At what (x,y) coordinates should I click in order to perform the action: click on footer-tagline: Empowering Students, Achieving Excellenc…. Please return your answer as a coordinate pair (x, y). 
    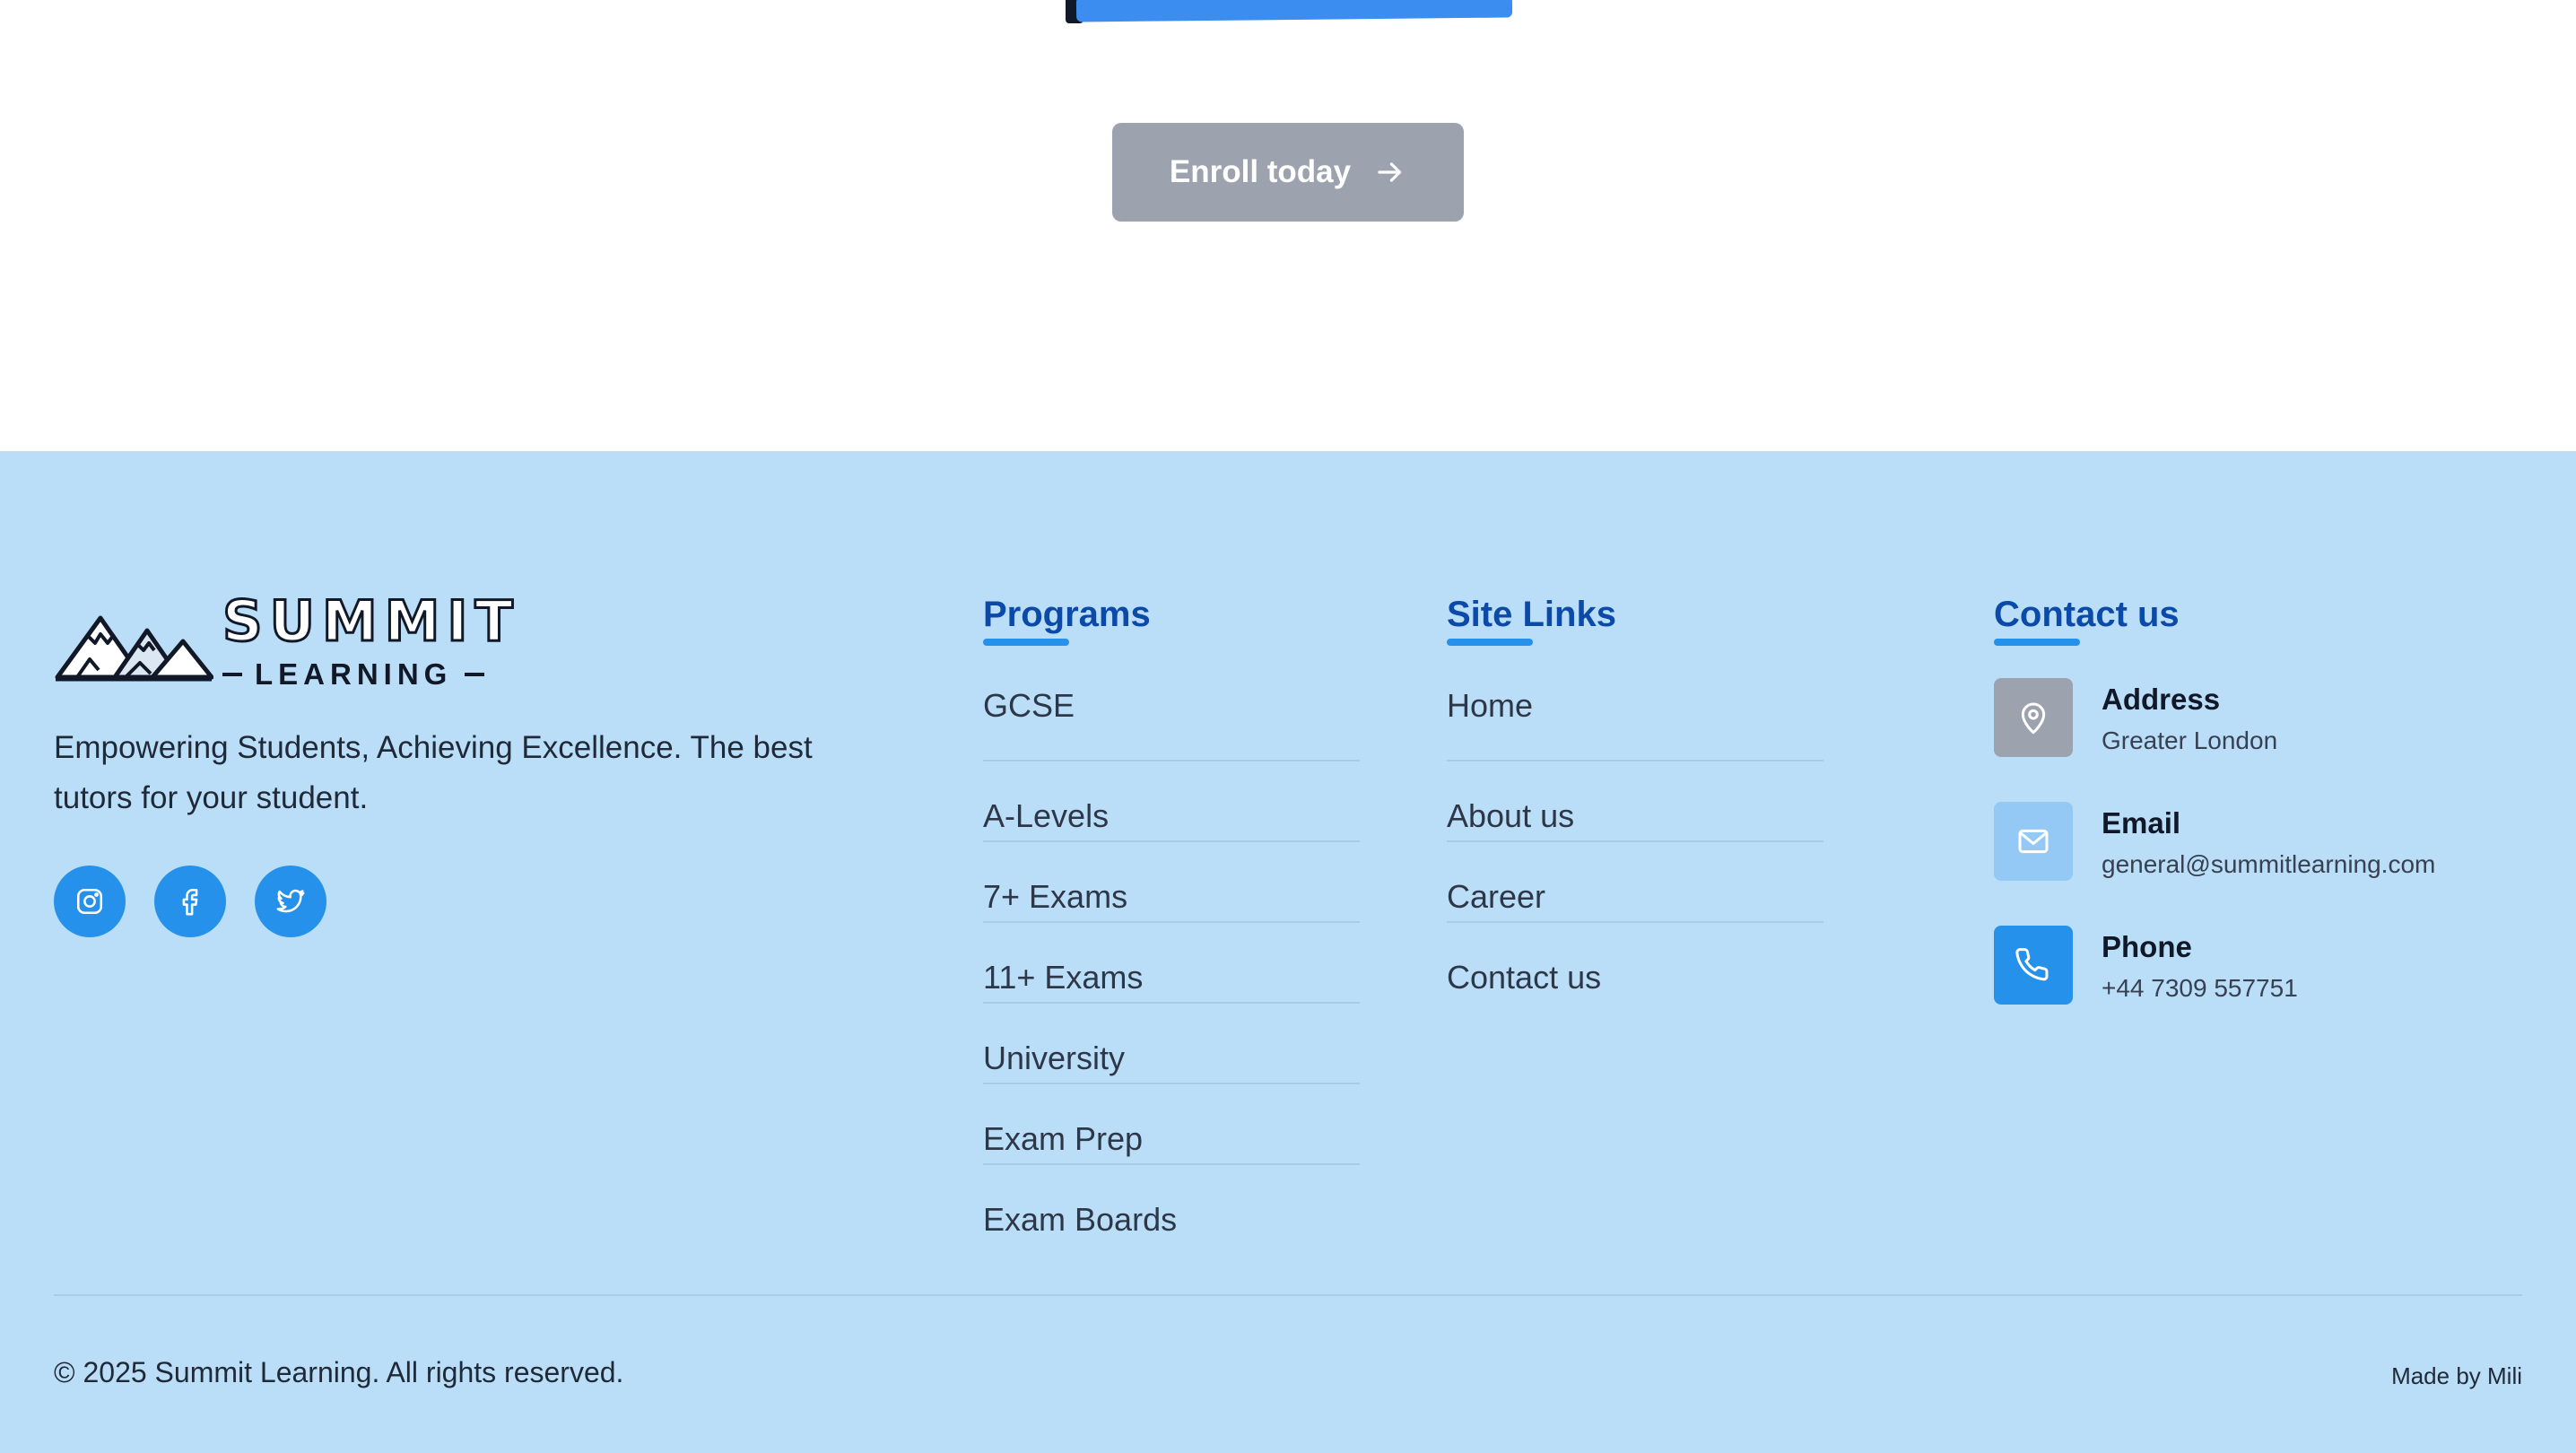
    Looking at the image, I should click on (433, 772).